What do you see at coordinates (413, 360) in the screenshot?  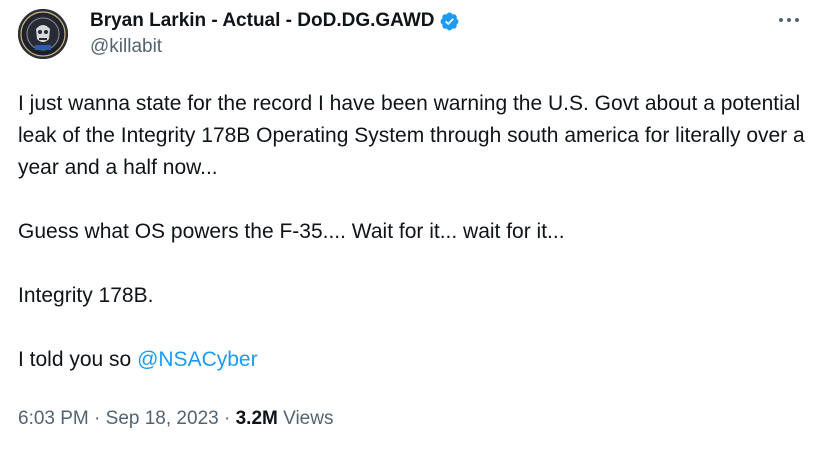 I see `tweet-paragraph-4: I told you so @NSACyber` at bounding box center [413, 360].